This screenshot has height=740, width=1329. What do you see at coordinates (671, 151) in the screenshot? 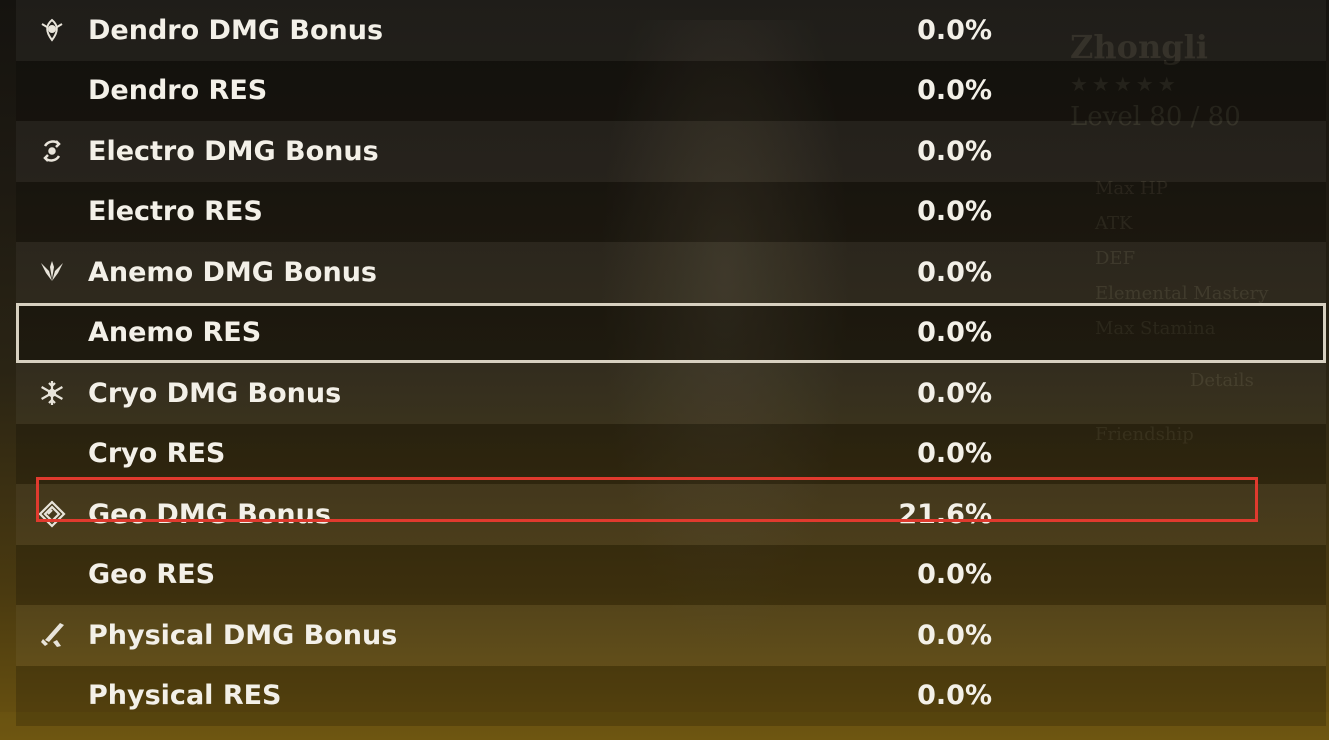
I see `attribute-row: Electro DMG Bonus 0.0%` at bounding box center [671, 151].